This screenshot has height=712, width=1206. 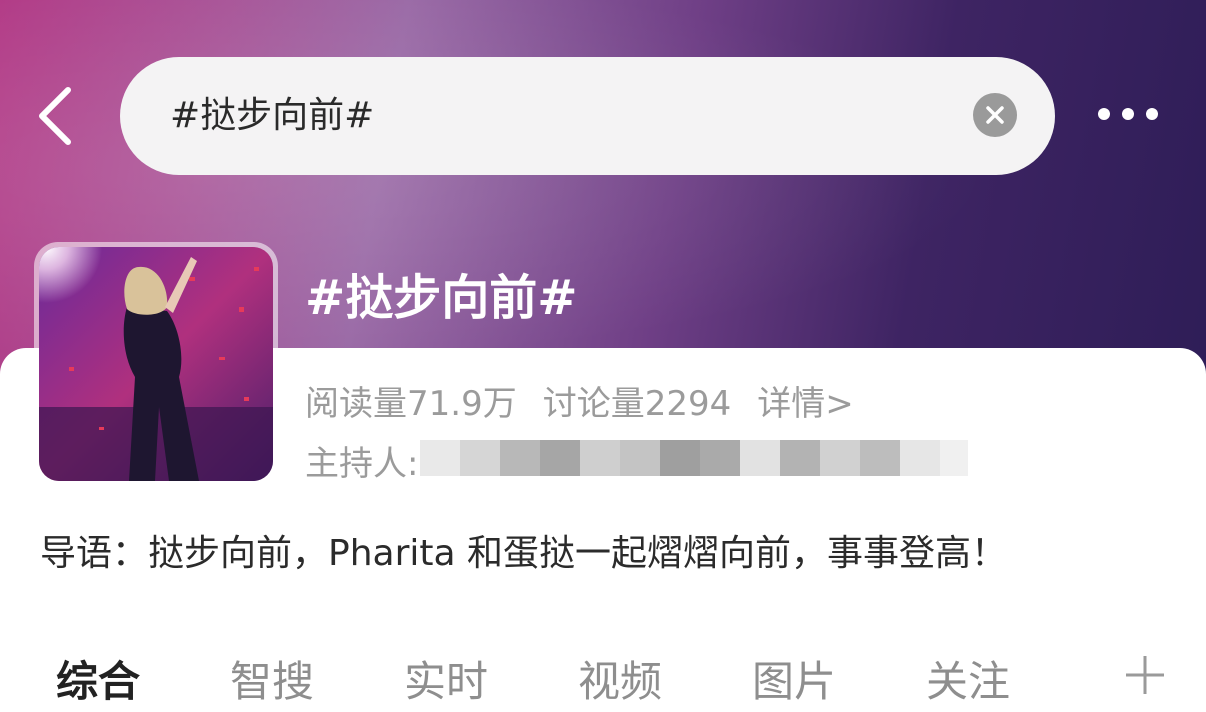 I want to click on topic-intro: 导语：挞步向前，Pharita 和蛋挞一起熠熠向前，事事登高！, so click(x=524, y=553).